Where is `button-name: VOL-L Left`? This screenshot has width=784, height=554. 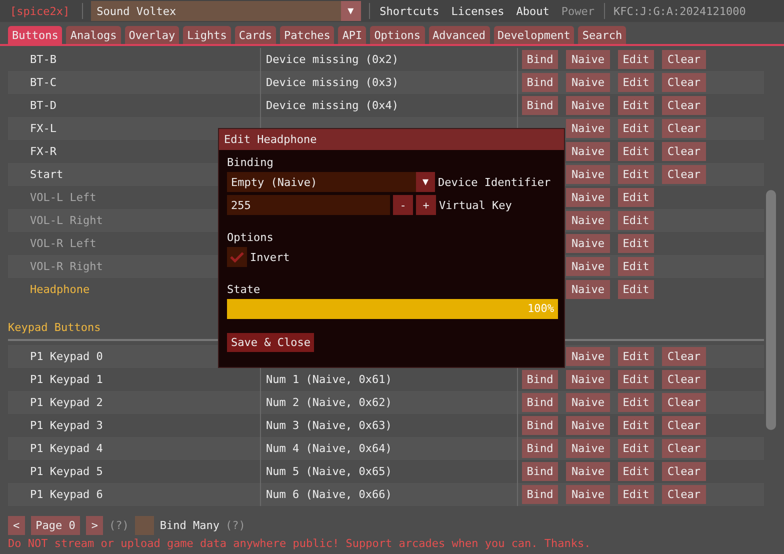
button-name: VOL-L Left is located at coordinates (63, 197).